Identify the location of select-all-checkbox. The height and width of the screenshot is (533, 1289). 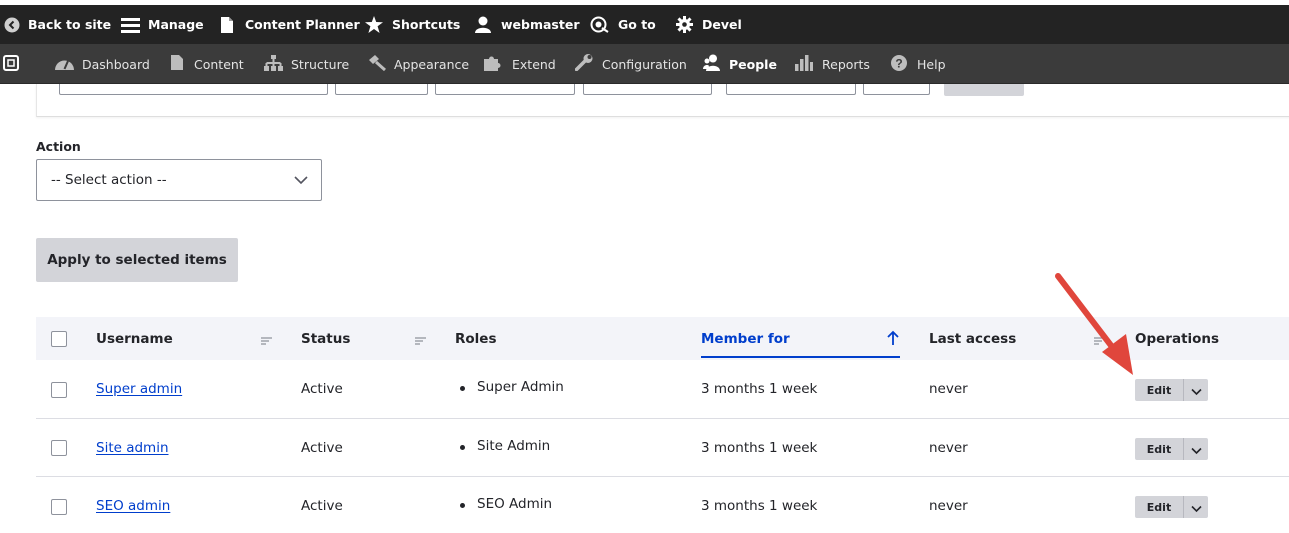
(59, 339).